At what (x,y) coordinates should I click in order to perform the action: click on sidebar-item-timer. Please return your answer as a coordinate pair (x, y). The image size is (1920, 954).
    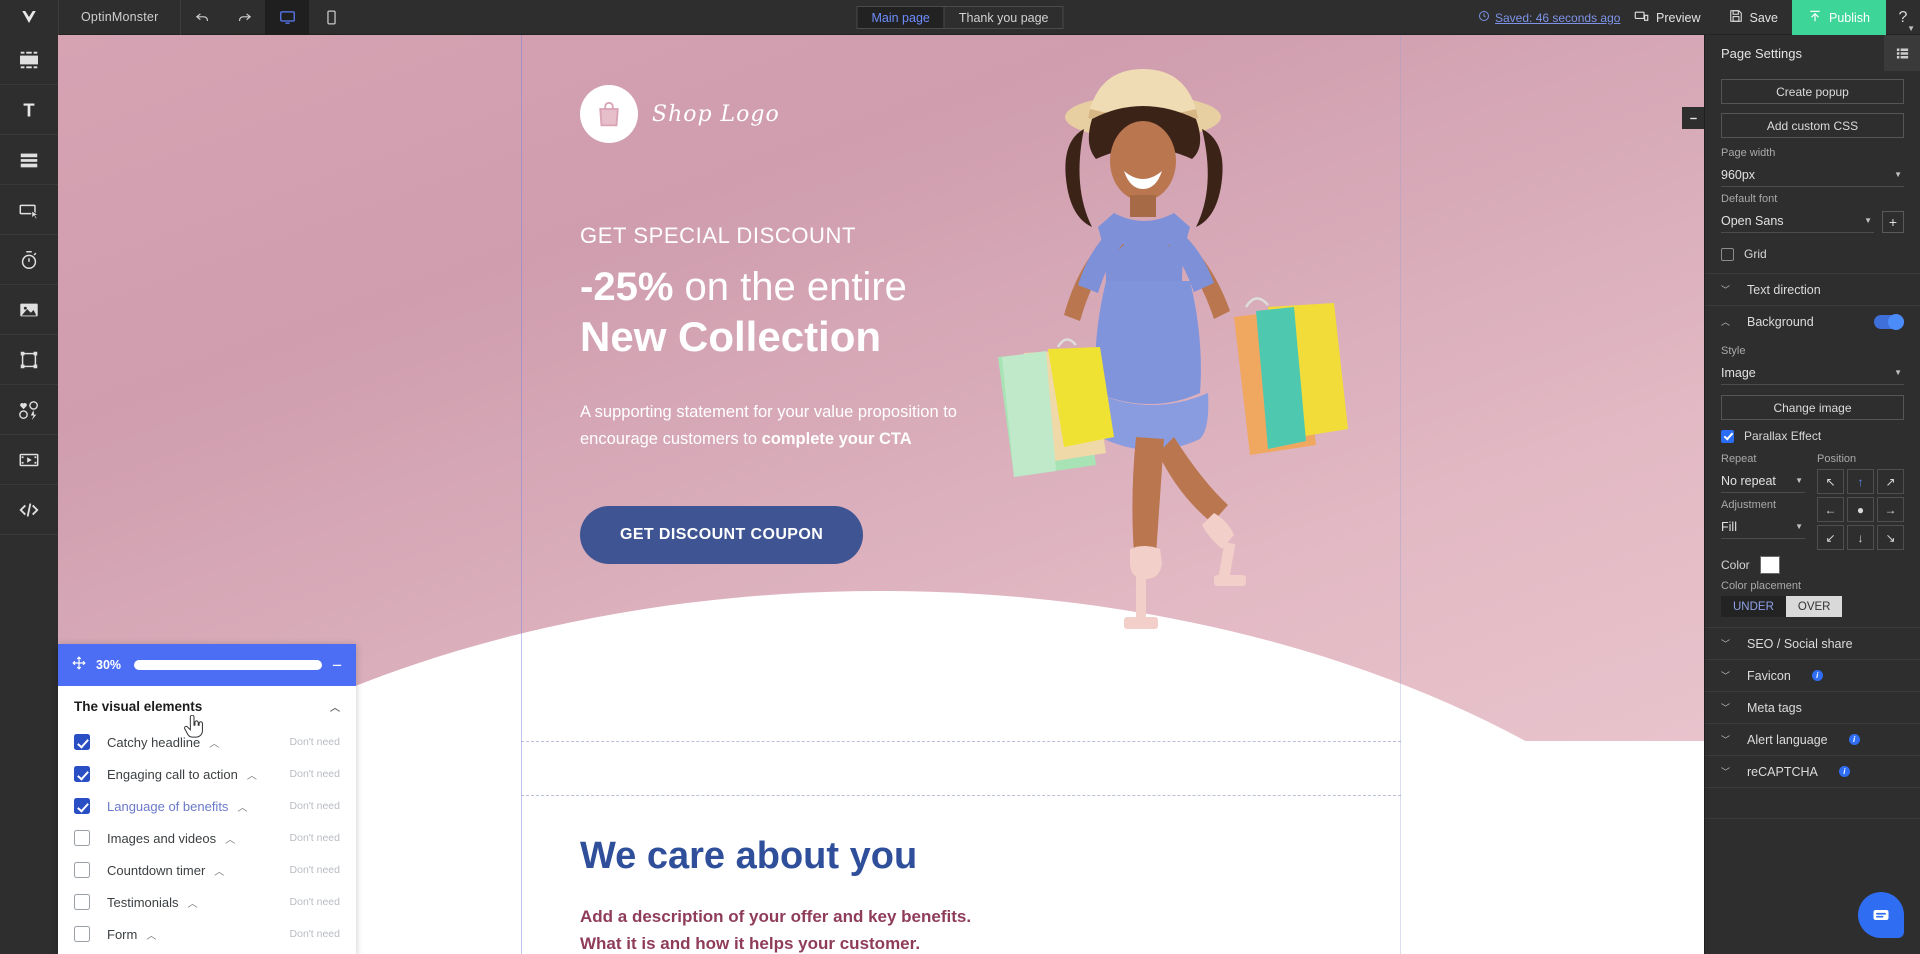
    Looking at the image, I should click on (29, 260).